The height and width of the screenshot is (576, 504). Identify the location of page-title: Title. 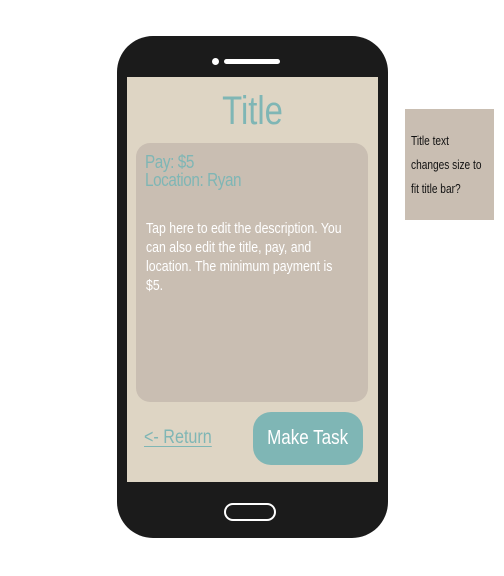
(253, 111).